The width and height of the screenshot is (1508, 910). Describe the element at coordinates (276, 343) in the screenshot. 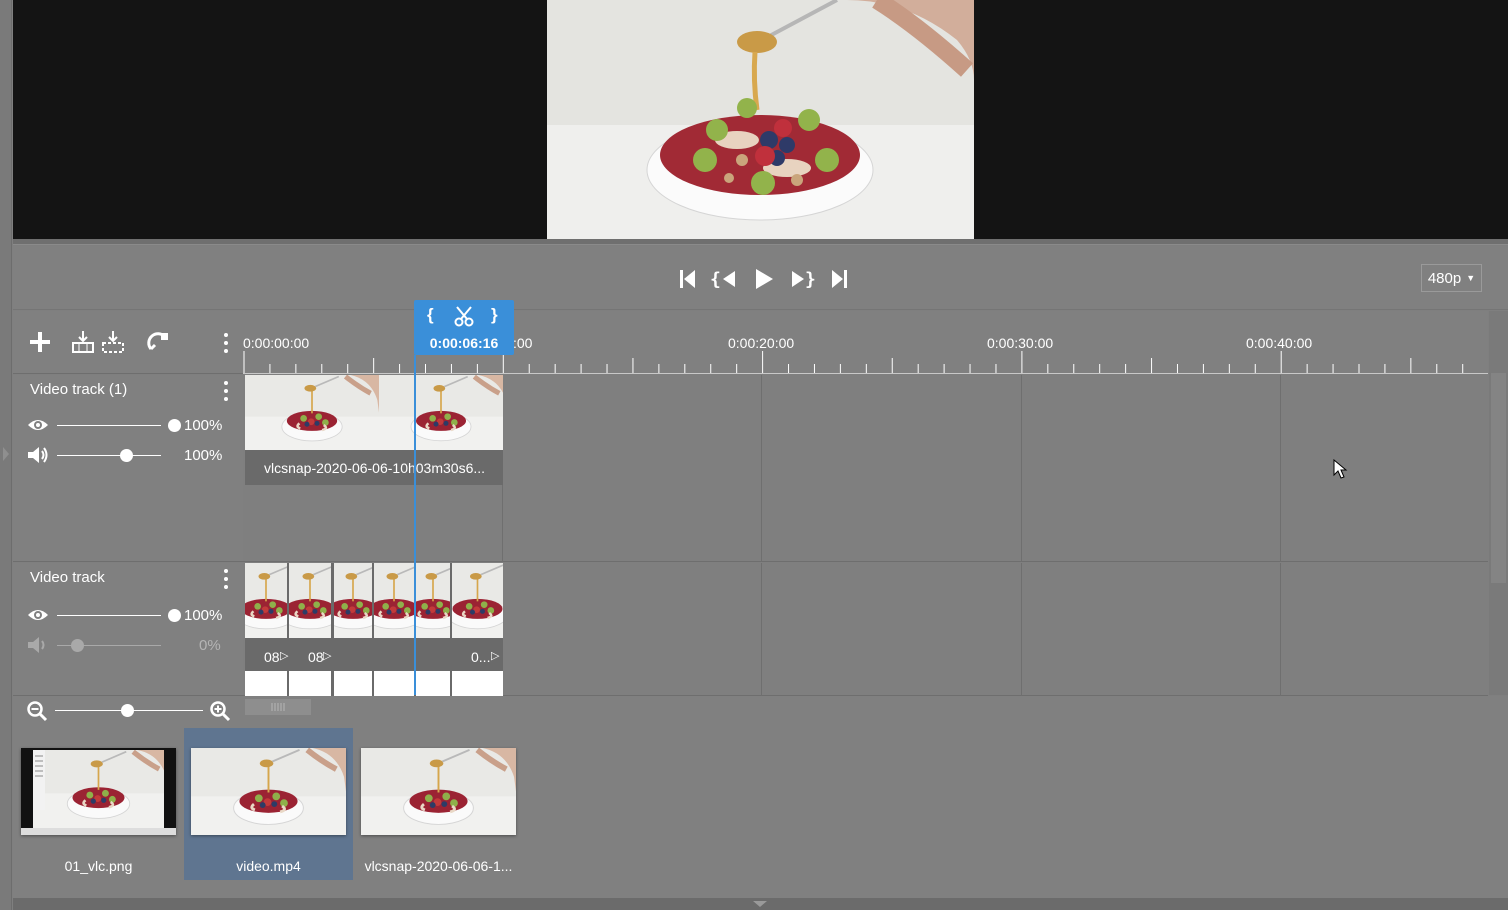

I see `ruler-label: 0:00:00:00` at that location.